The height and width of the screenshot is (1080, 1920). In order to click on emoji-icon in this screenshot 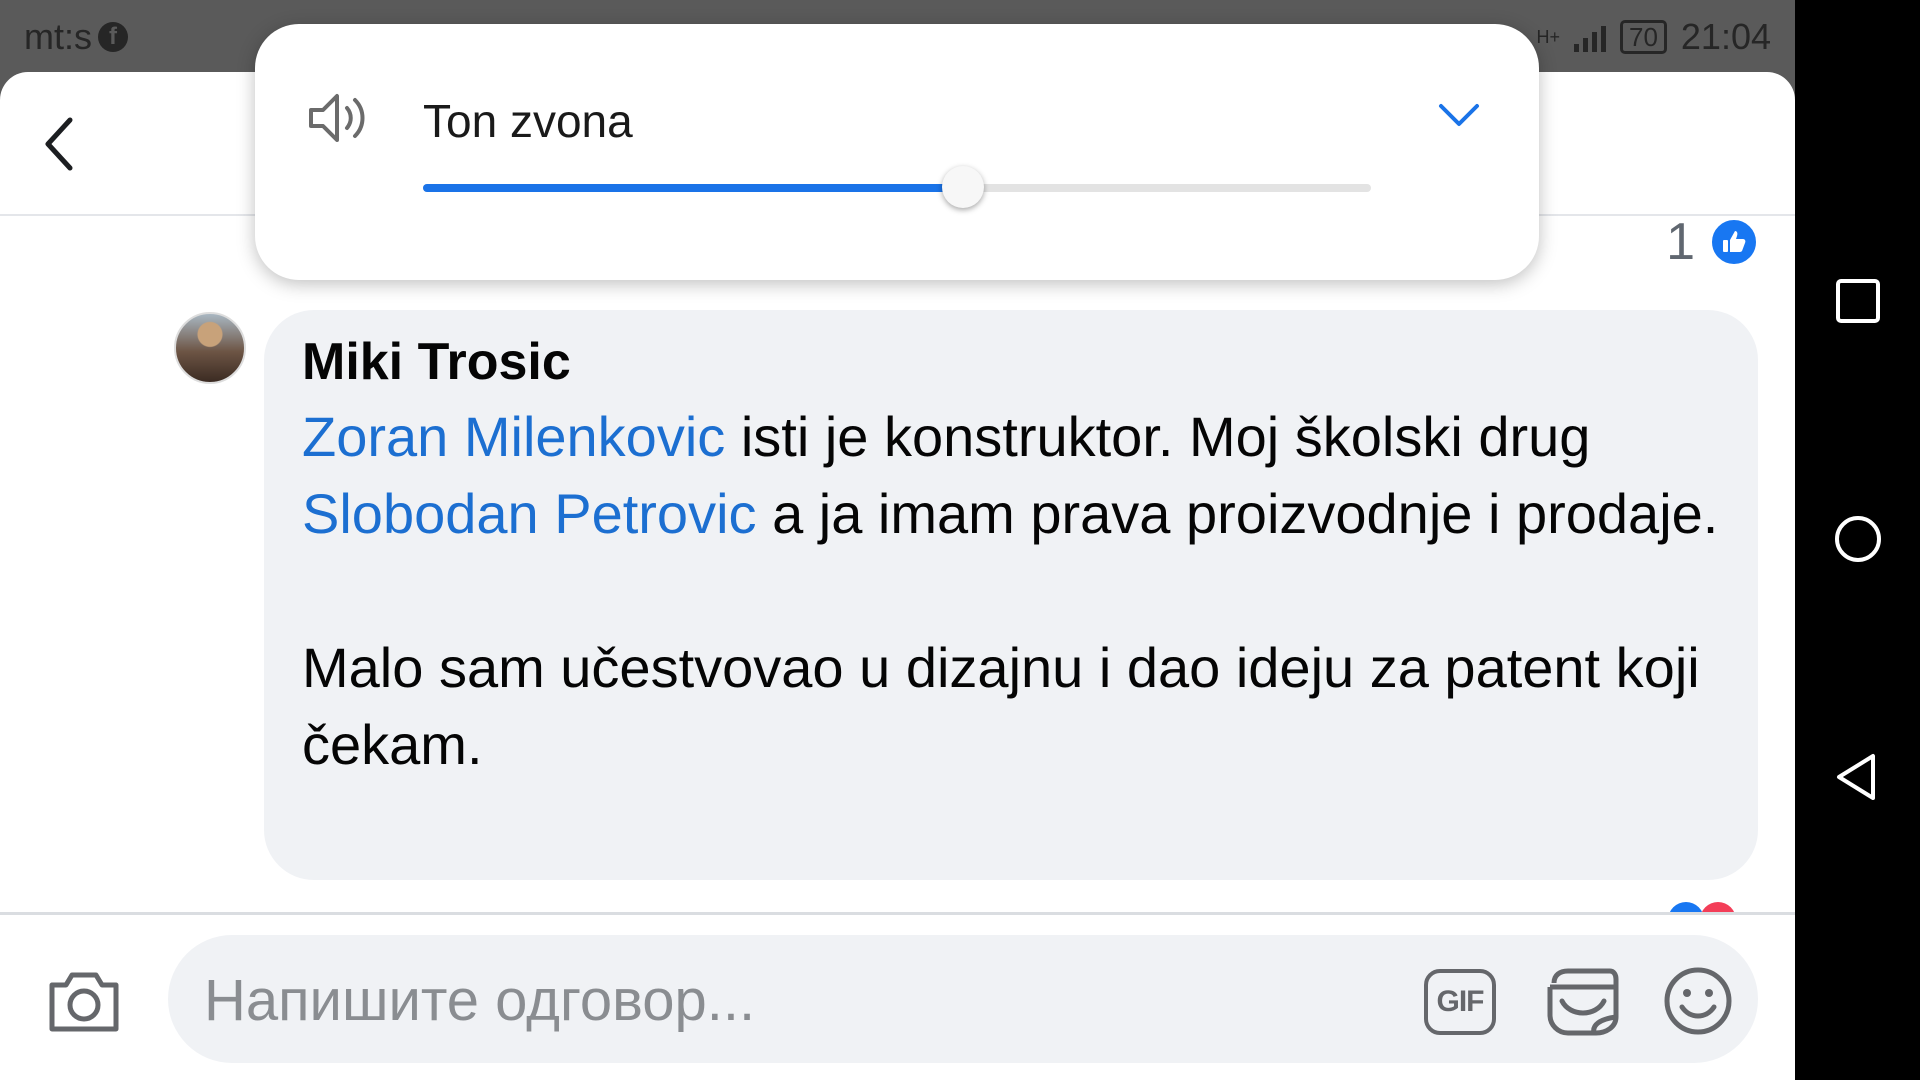, I will do `click(1698, 1001)`.